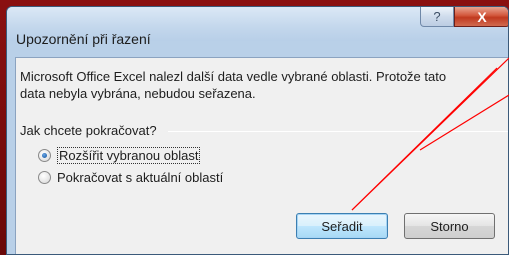 The height and width of the screenshot is (255, 509). What do you see at coordinates (140, 177) in the screenshot?
I see `option-continue-label: Pokračovat s aktuální oblastí` at bounding box center [140, 177].